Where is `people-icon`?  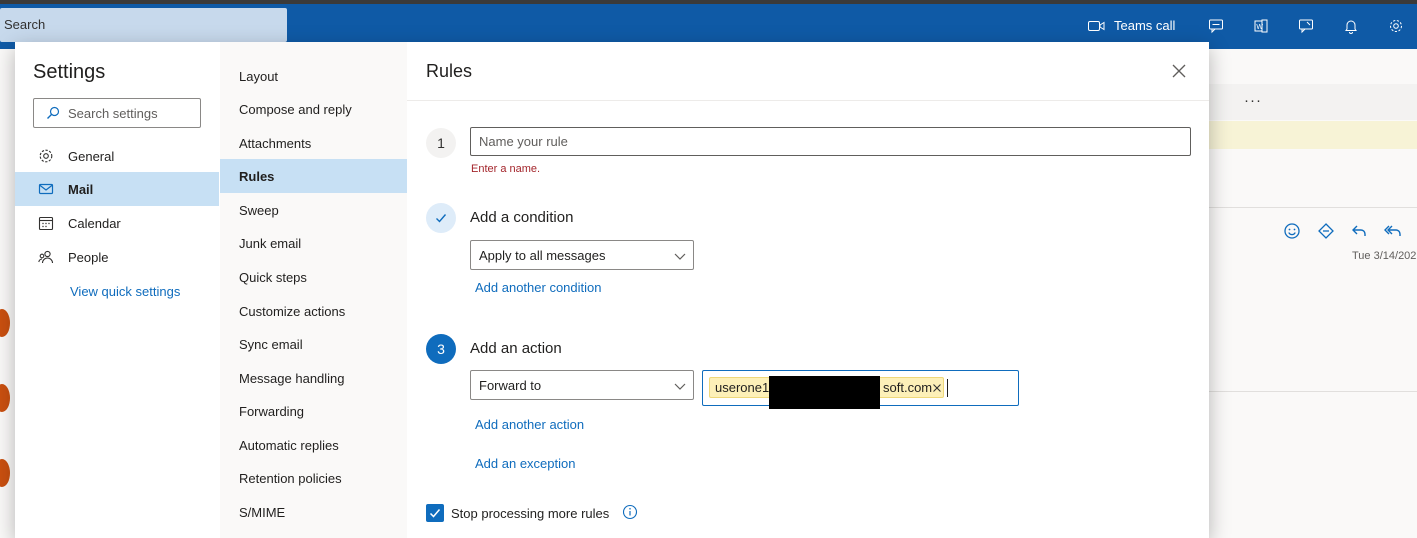
people-icon is located at coordinates (46, 257).